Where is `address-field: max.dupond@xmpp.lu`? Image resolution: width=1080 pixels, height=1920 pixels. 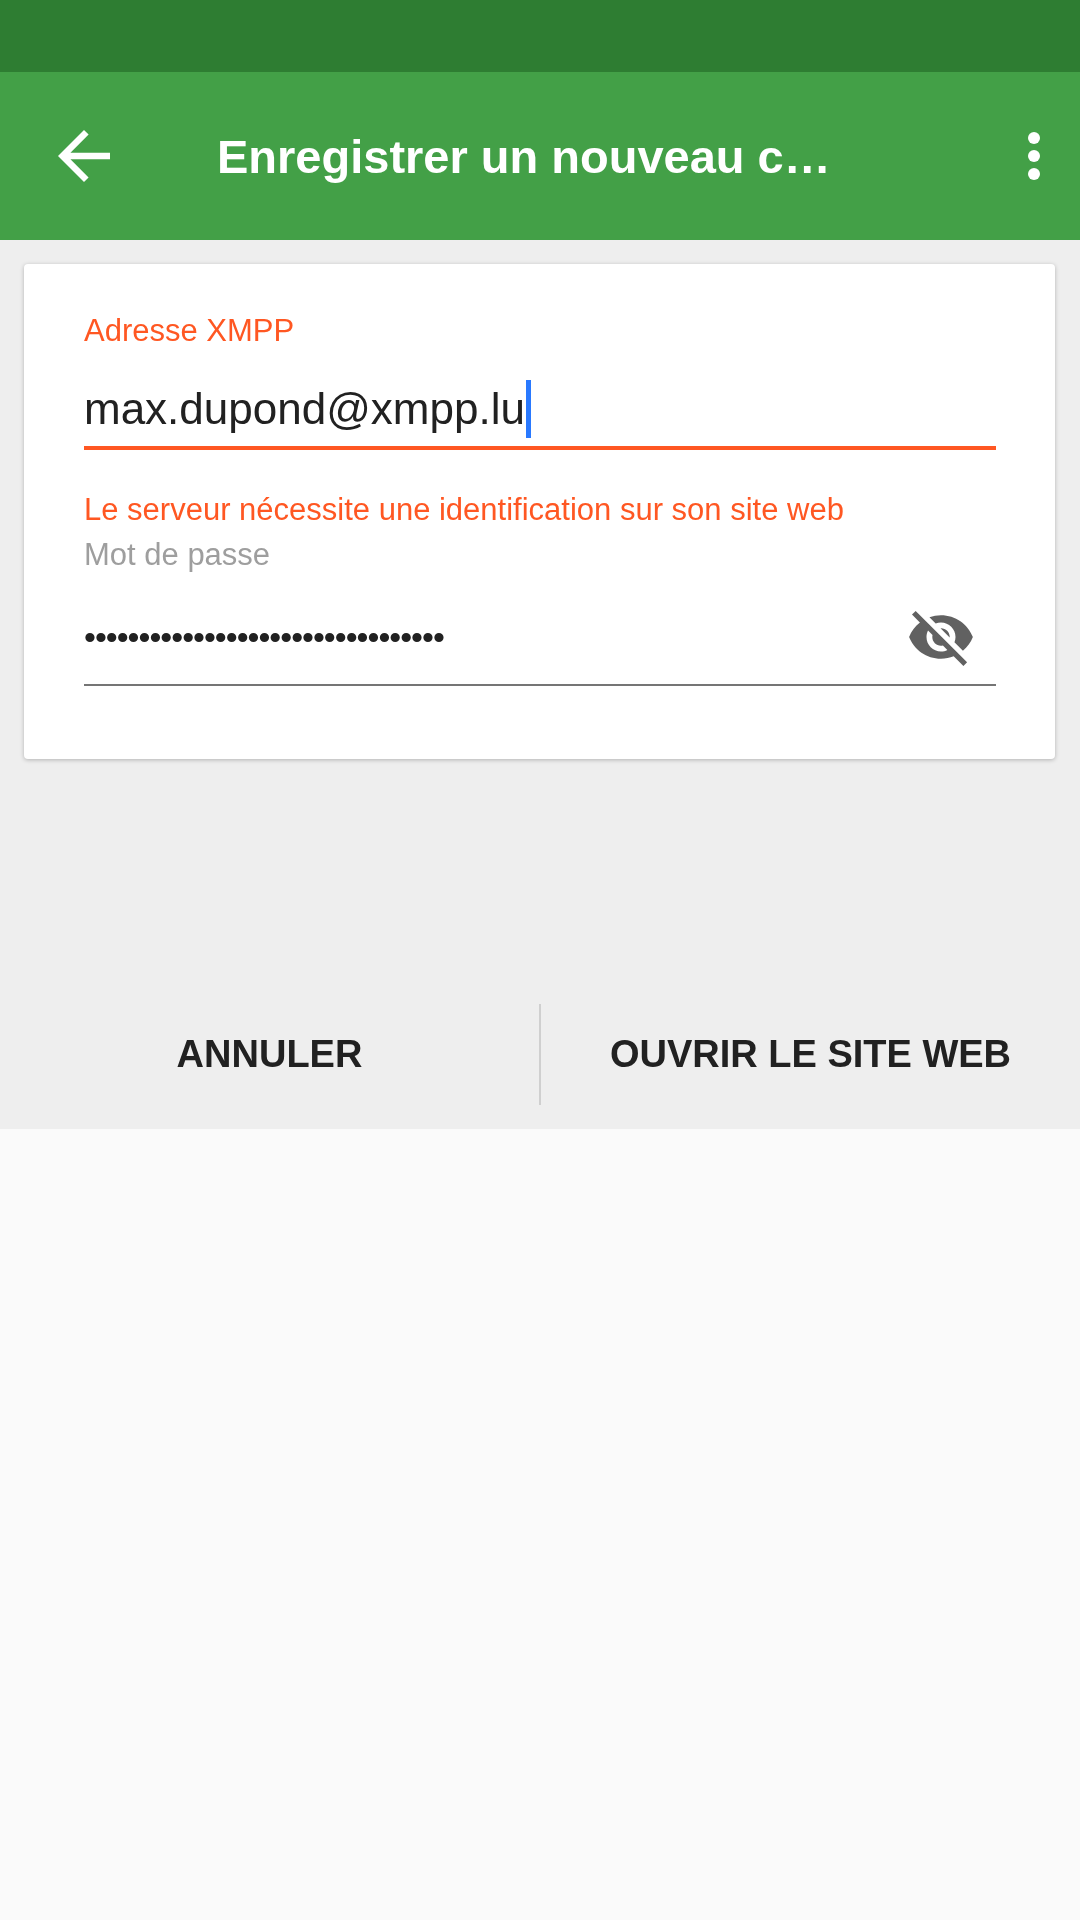 address-field: max.dupond@xmpp.lu is located at coordinates (540, 415).